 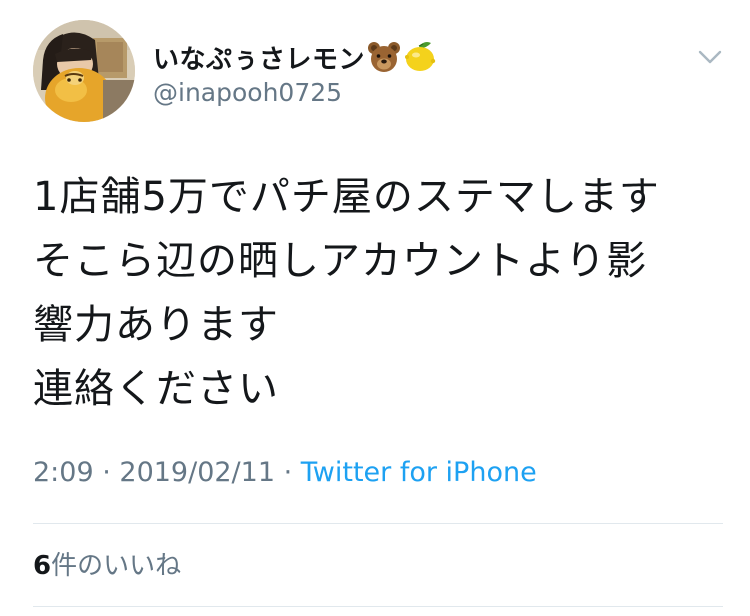 I want to click on likes-count: 6件のいいね, so click(x=107, y=566).